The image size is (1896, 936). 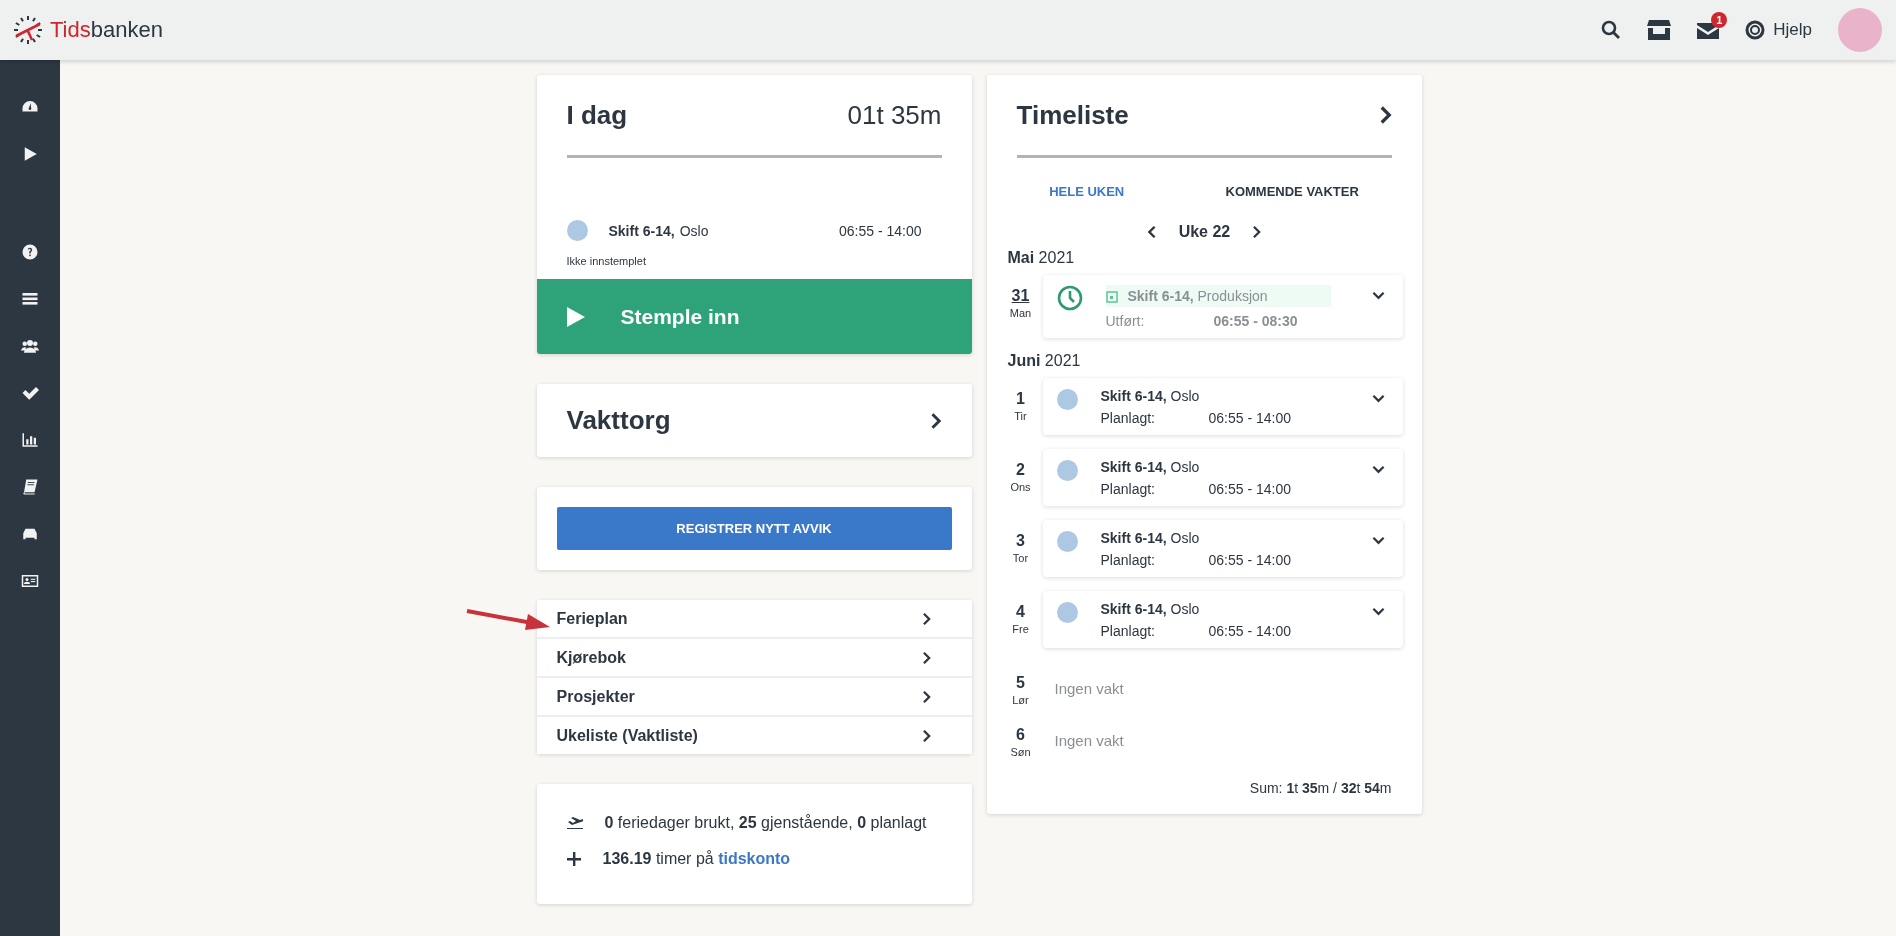 I want to click on day-number: 6, so click(x=1020, y=735).